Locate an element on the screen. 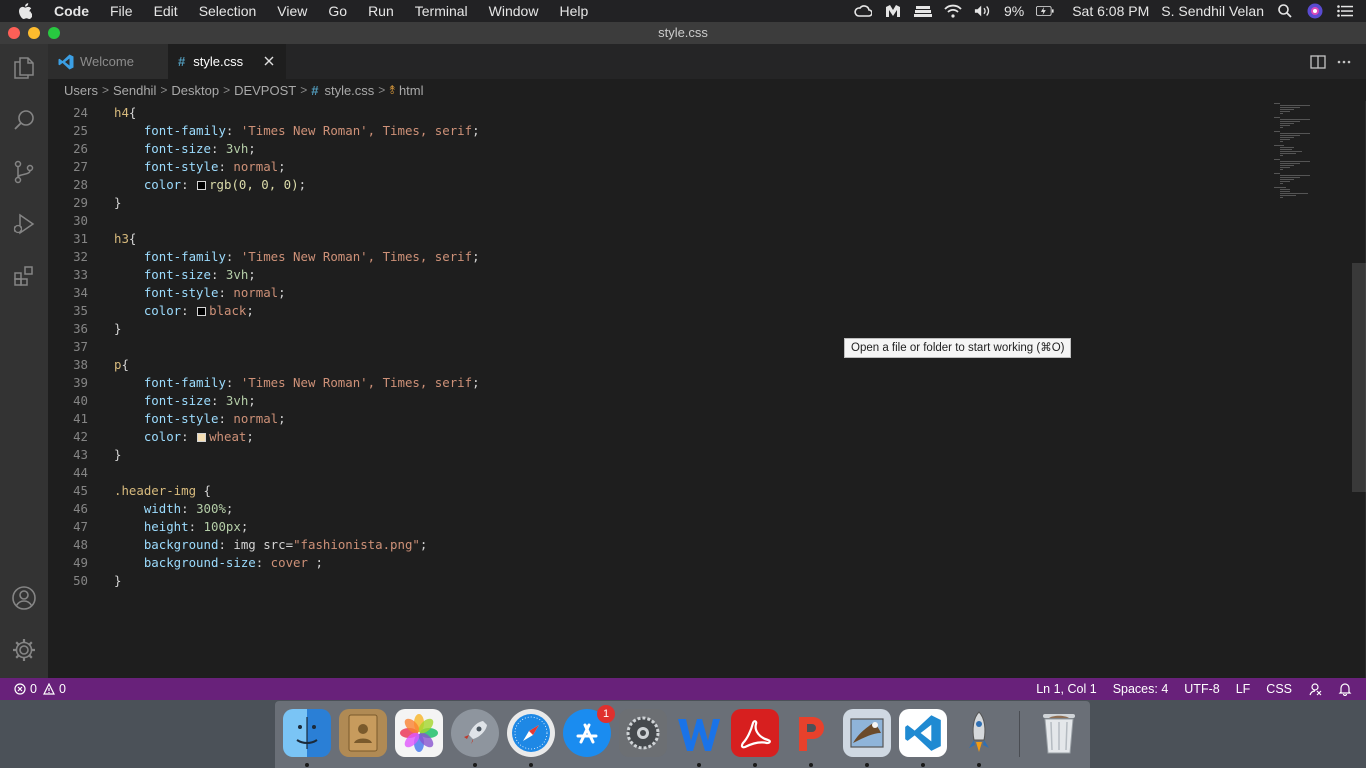 The width and height of the screenshot is (1366, 768). more-actions-icon is located at coordinates (1344, 62).